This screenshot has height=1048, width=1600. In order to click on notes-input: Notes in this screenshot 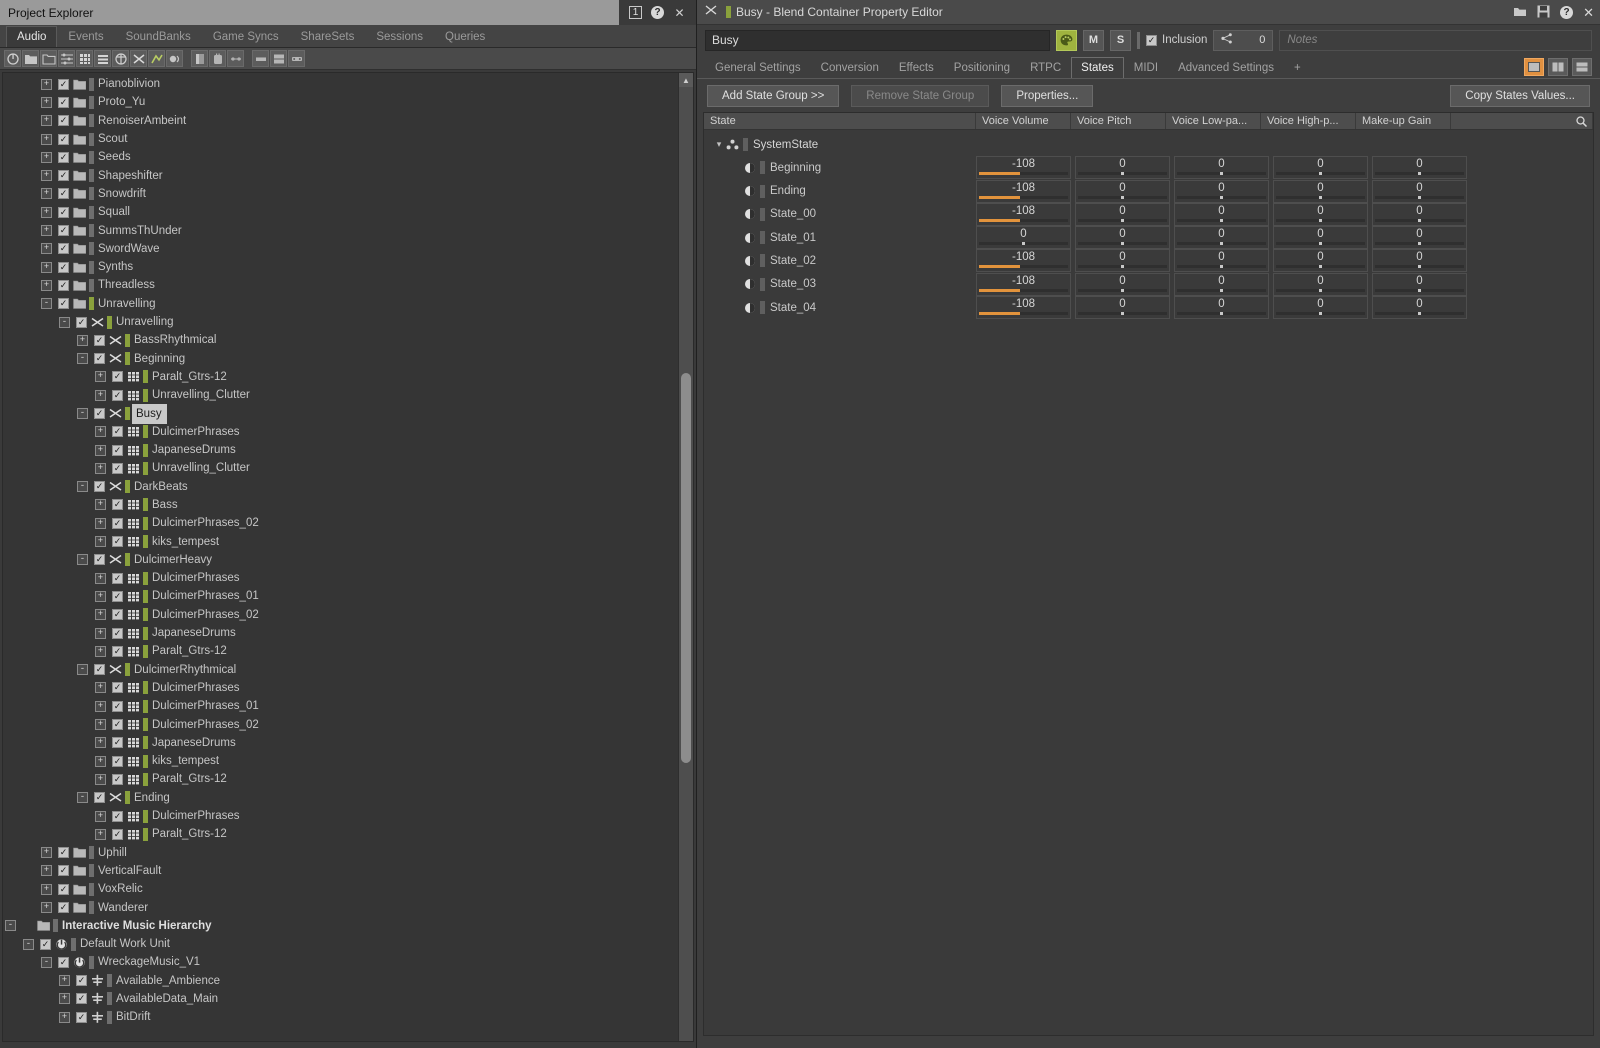, I will do `click(1435, 40)`.